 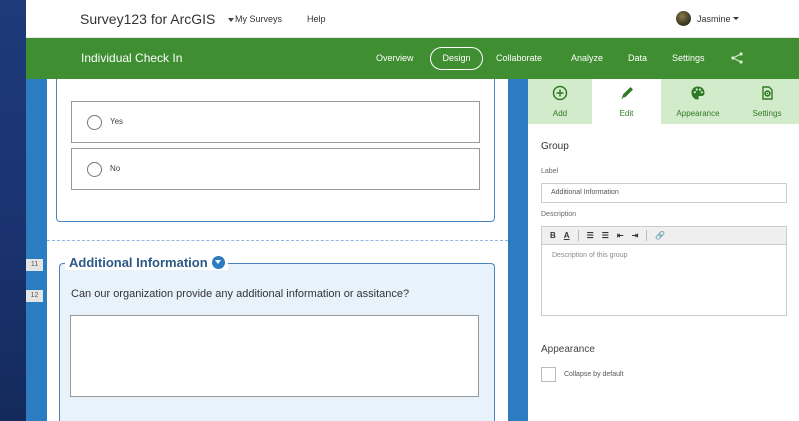 I want to click on tab-collaborate: Collaborate, so click(x=519, y=58).